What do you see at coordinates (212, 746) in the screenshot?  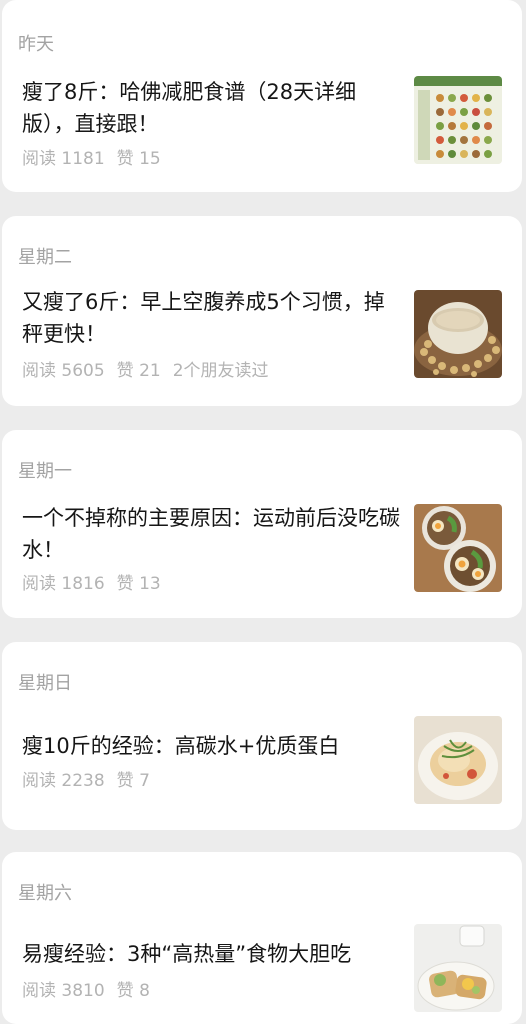 I see `article-title: 瘦10斤的经验：高碳水+优质蛋白` at bounding box center [212, 746].